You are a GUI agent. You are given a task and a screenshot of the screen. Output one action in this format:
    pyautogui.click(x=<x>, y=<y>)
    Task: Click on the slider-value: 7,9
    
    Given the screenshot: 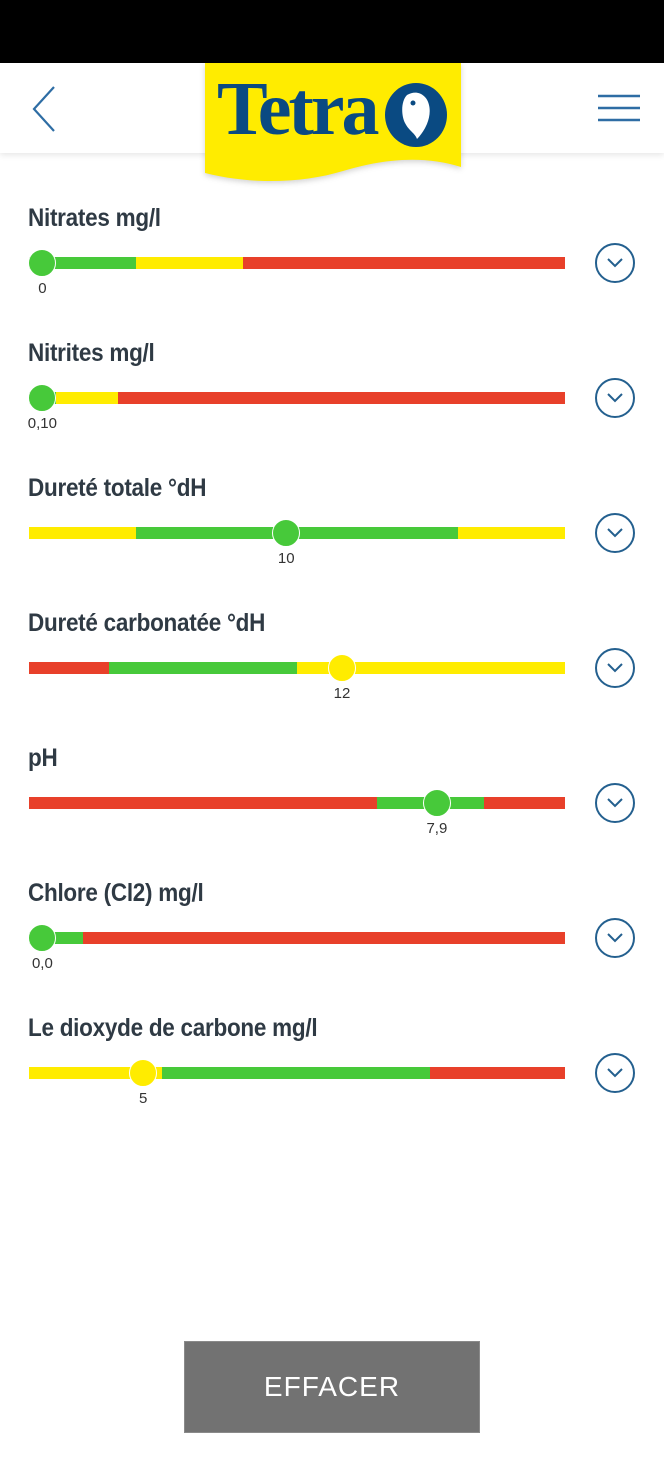 What is the action you would take?
    pyautogui.click(x=437, y=828)
    